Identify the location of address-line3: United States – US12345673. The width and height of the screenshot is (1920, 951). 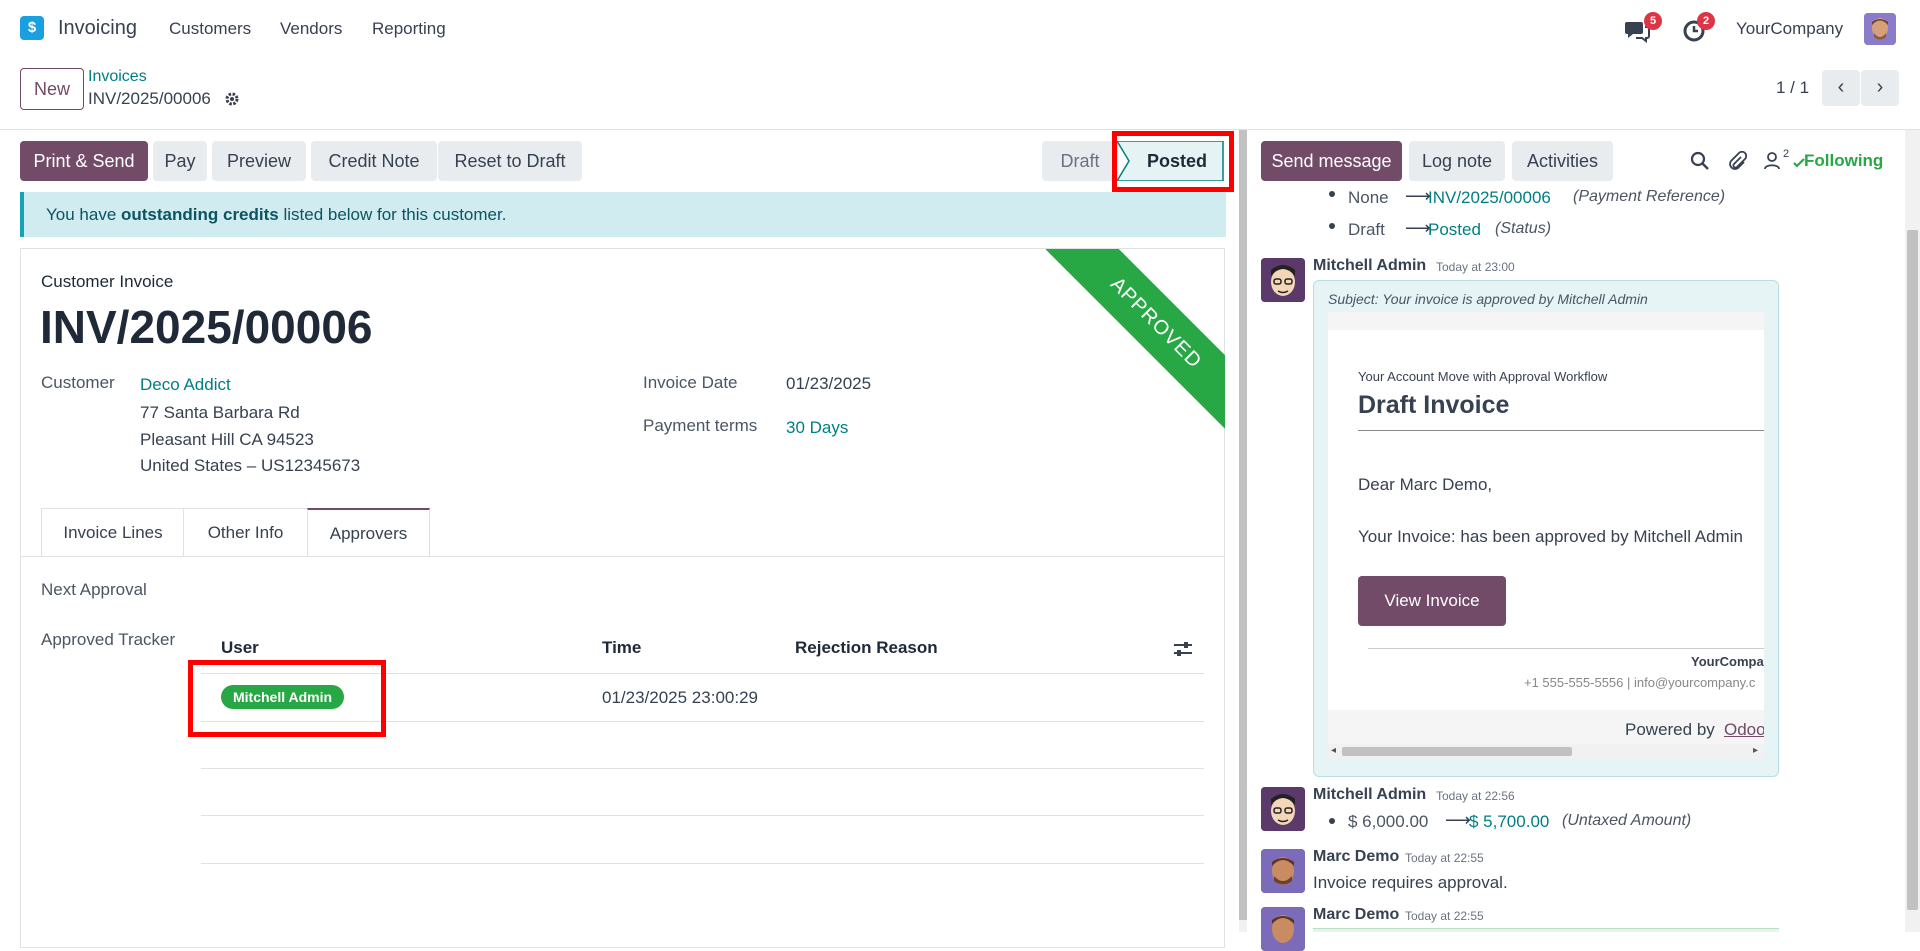
(250, 465).